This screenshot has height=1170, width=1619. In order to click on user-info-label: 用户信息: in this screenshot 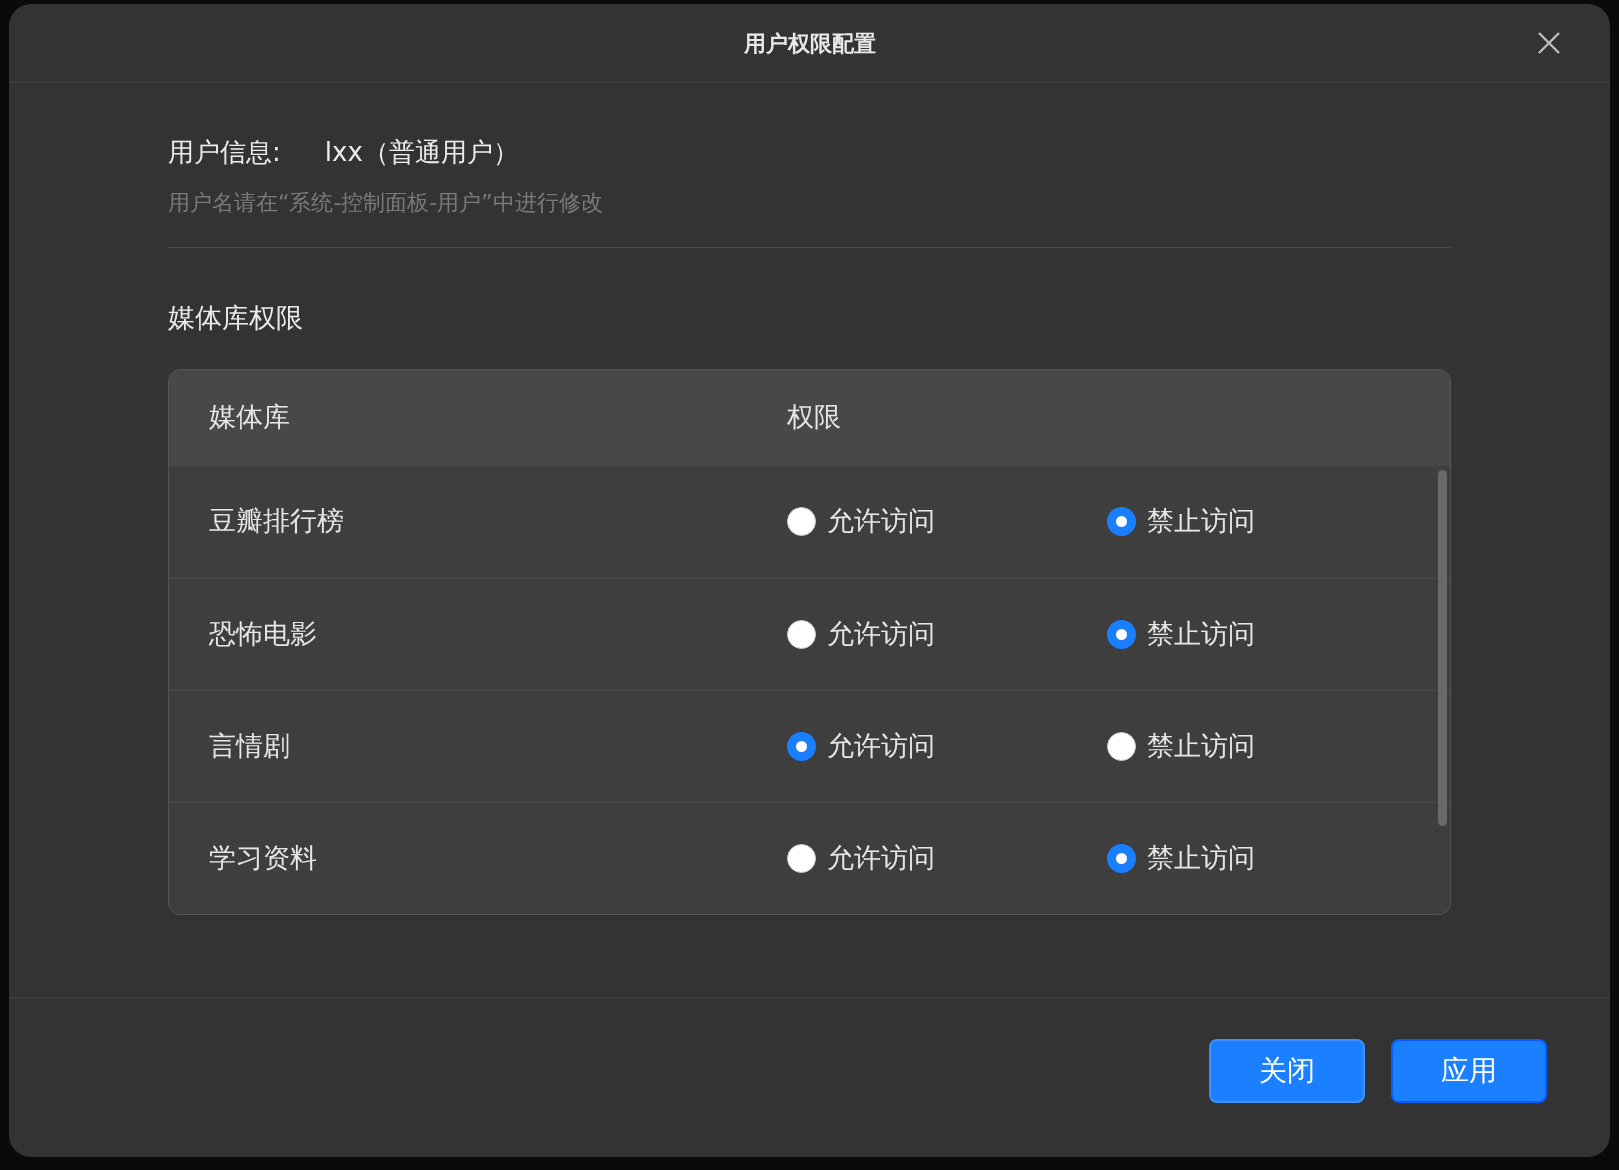, I will do `click(224, 152)`.